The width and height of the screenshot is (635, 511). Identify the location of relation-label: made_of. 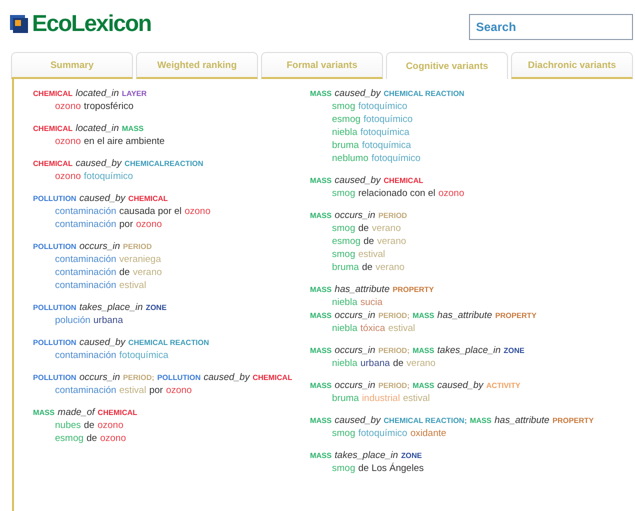
(76, 412).